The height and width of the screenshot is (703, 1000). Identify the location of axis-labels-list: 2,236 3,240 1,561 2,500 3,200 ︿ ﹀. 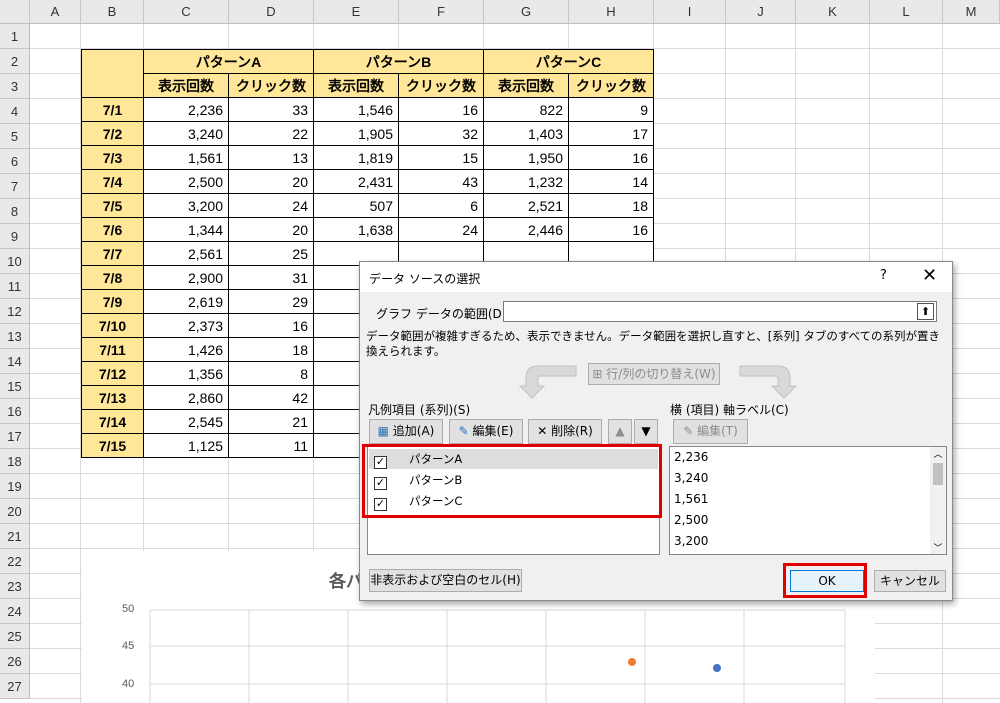
(808, 500).